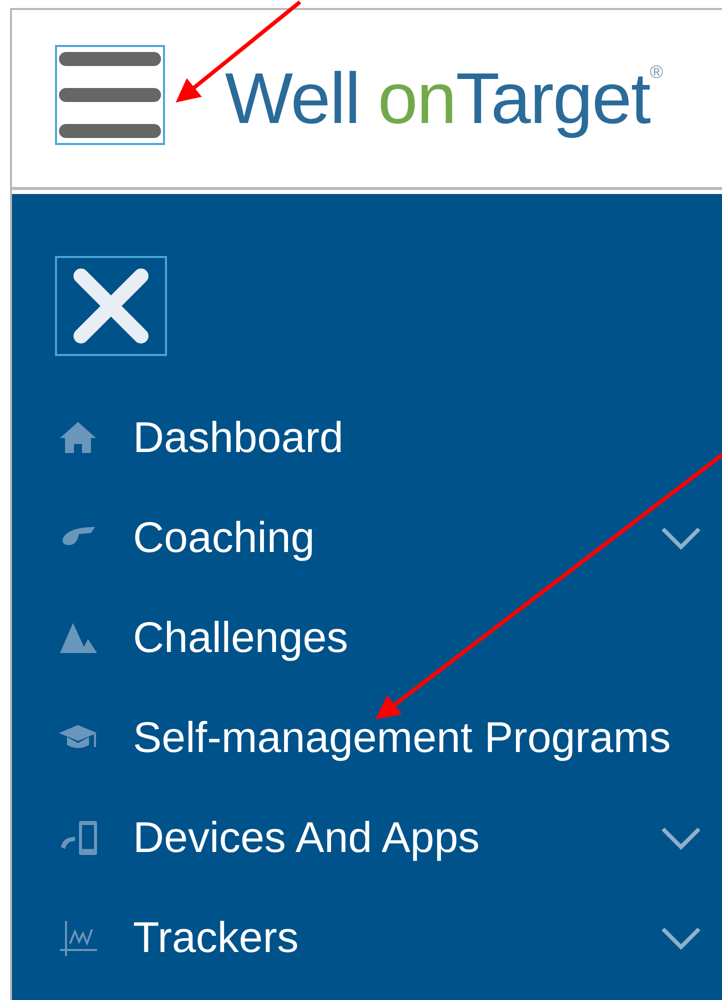 The height and width of the screenshot is (1000, 722). I want to click on line-chart-icon, so click(78, 938).